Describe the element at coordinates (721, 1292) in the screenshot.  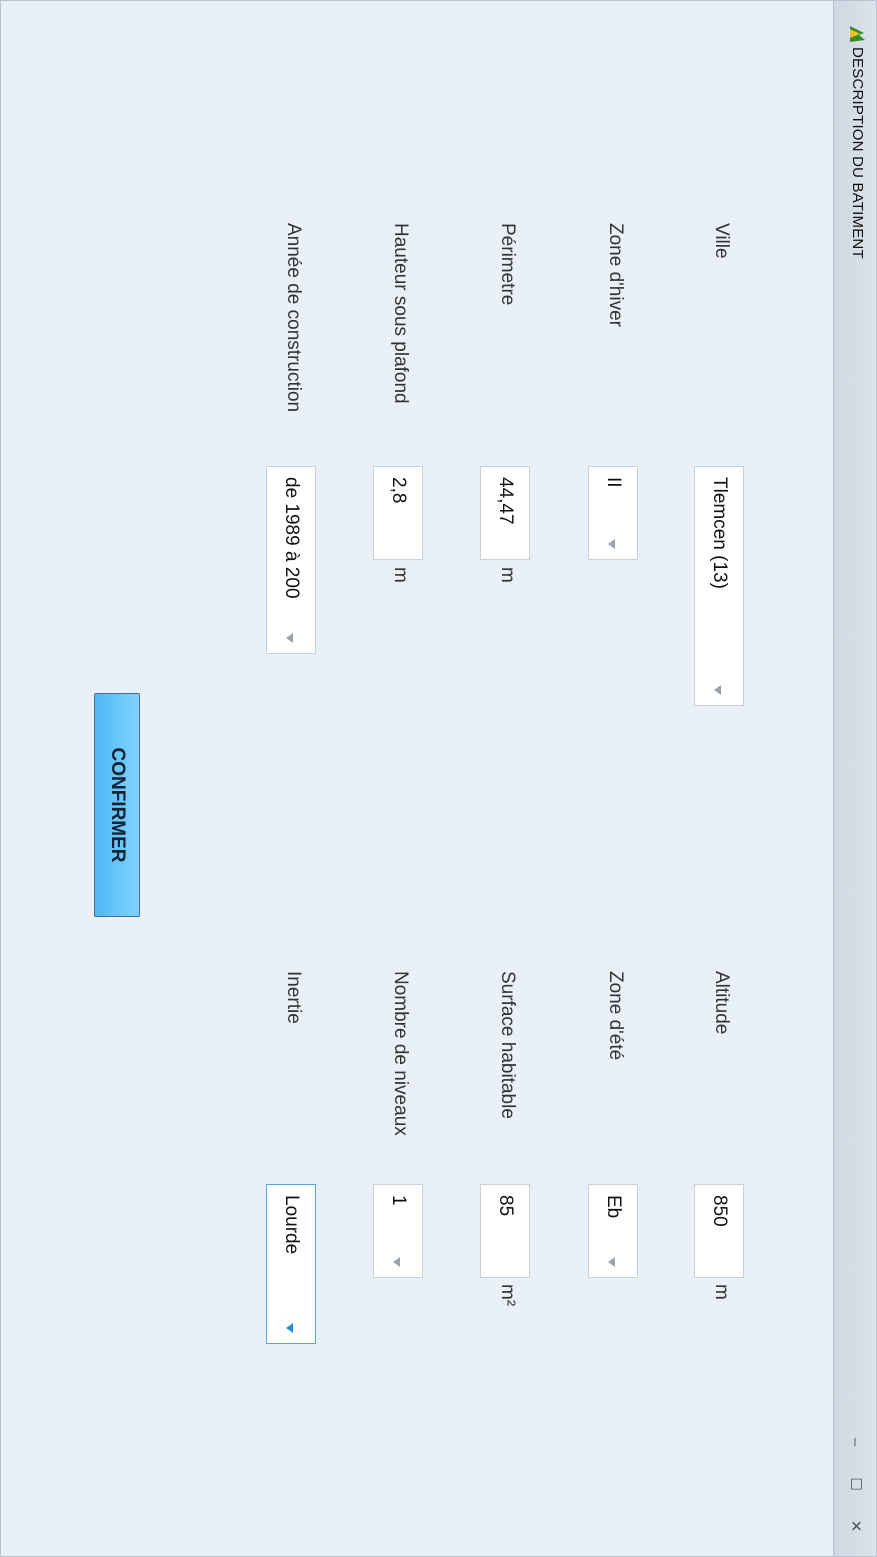
I see `altitude-unit: m` at that location.